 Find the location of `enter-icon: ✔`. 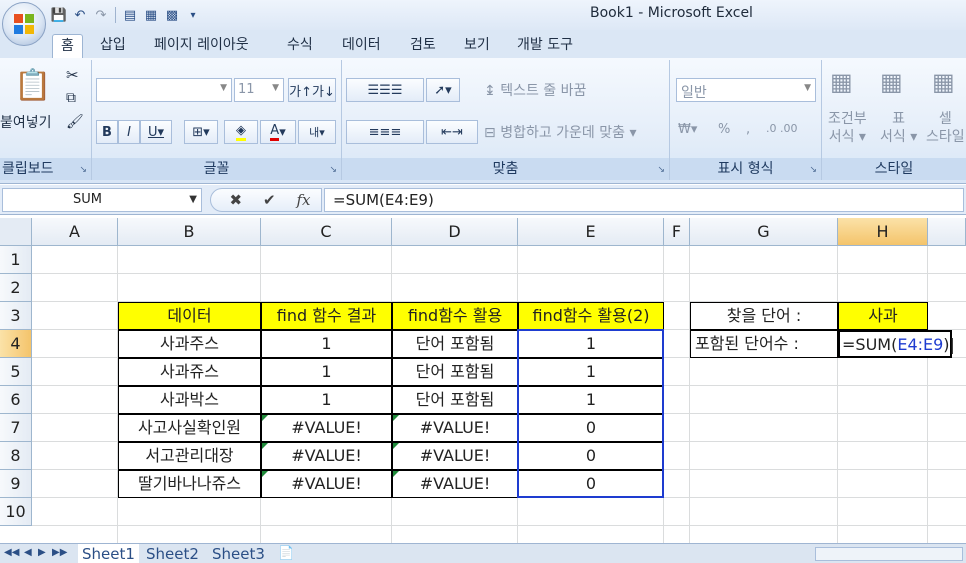

enter-icon: ✔ is located at coordinates (269, 200).